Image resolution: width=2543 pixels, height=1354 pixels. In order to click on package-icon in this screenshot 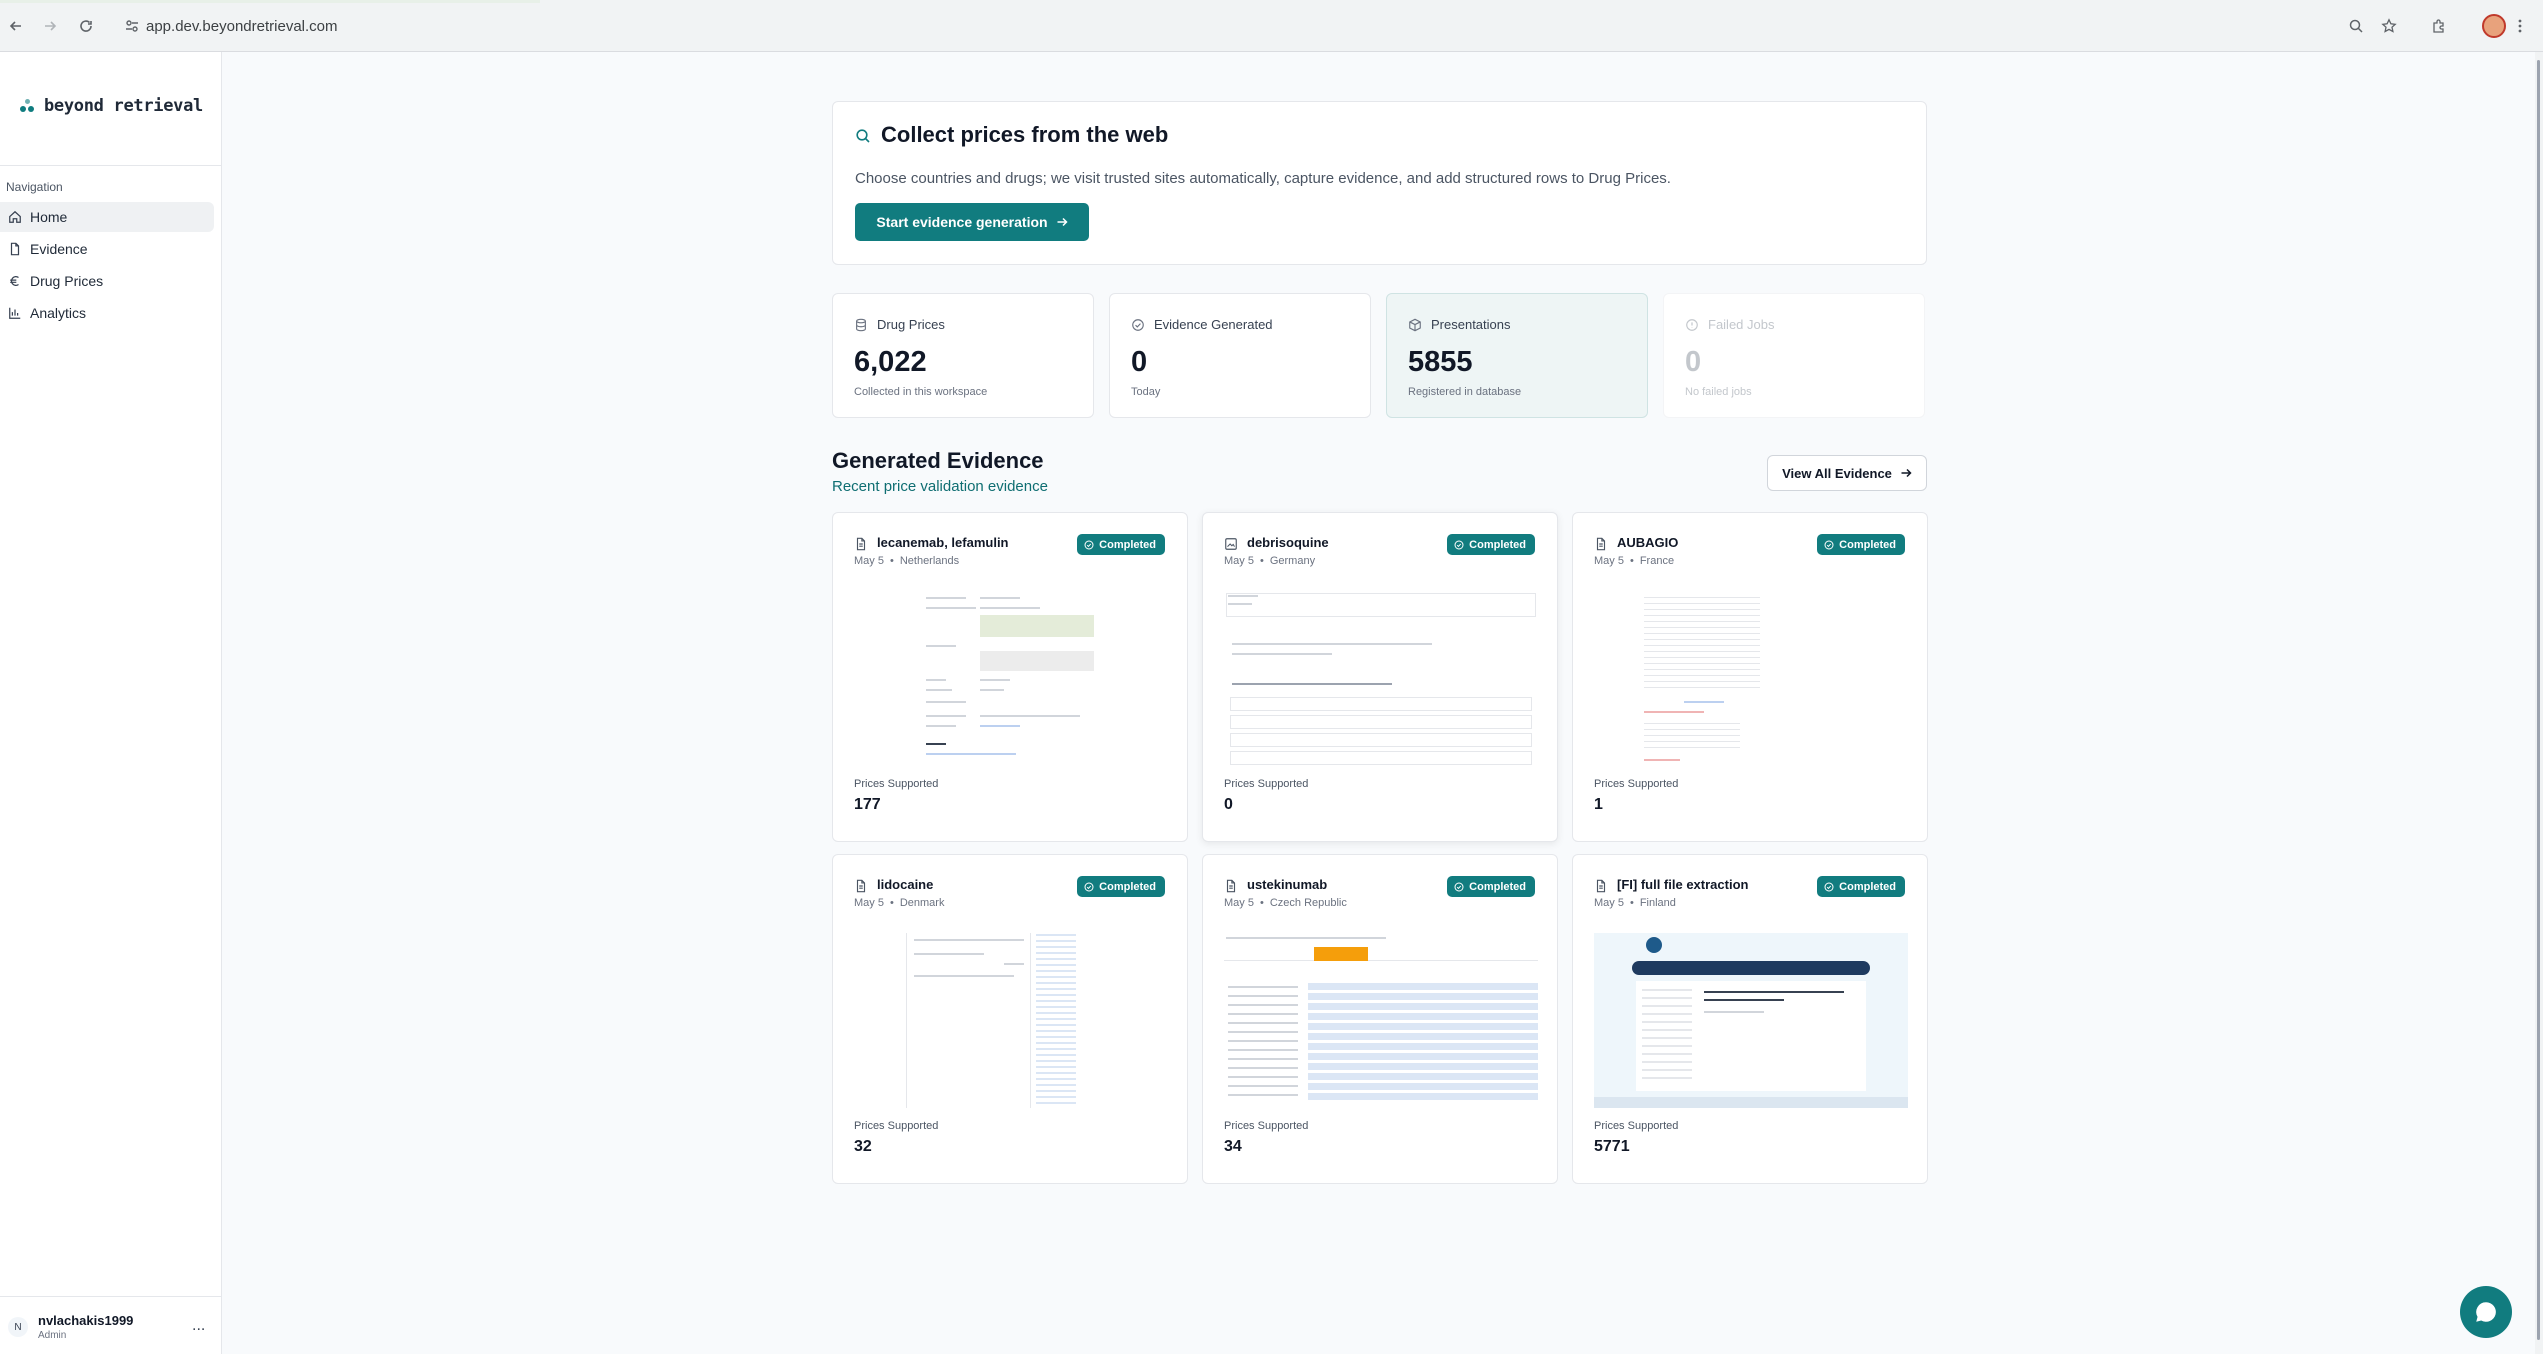, I will do `click(1415, 325)`.